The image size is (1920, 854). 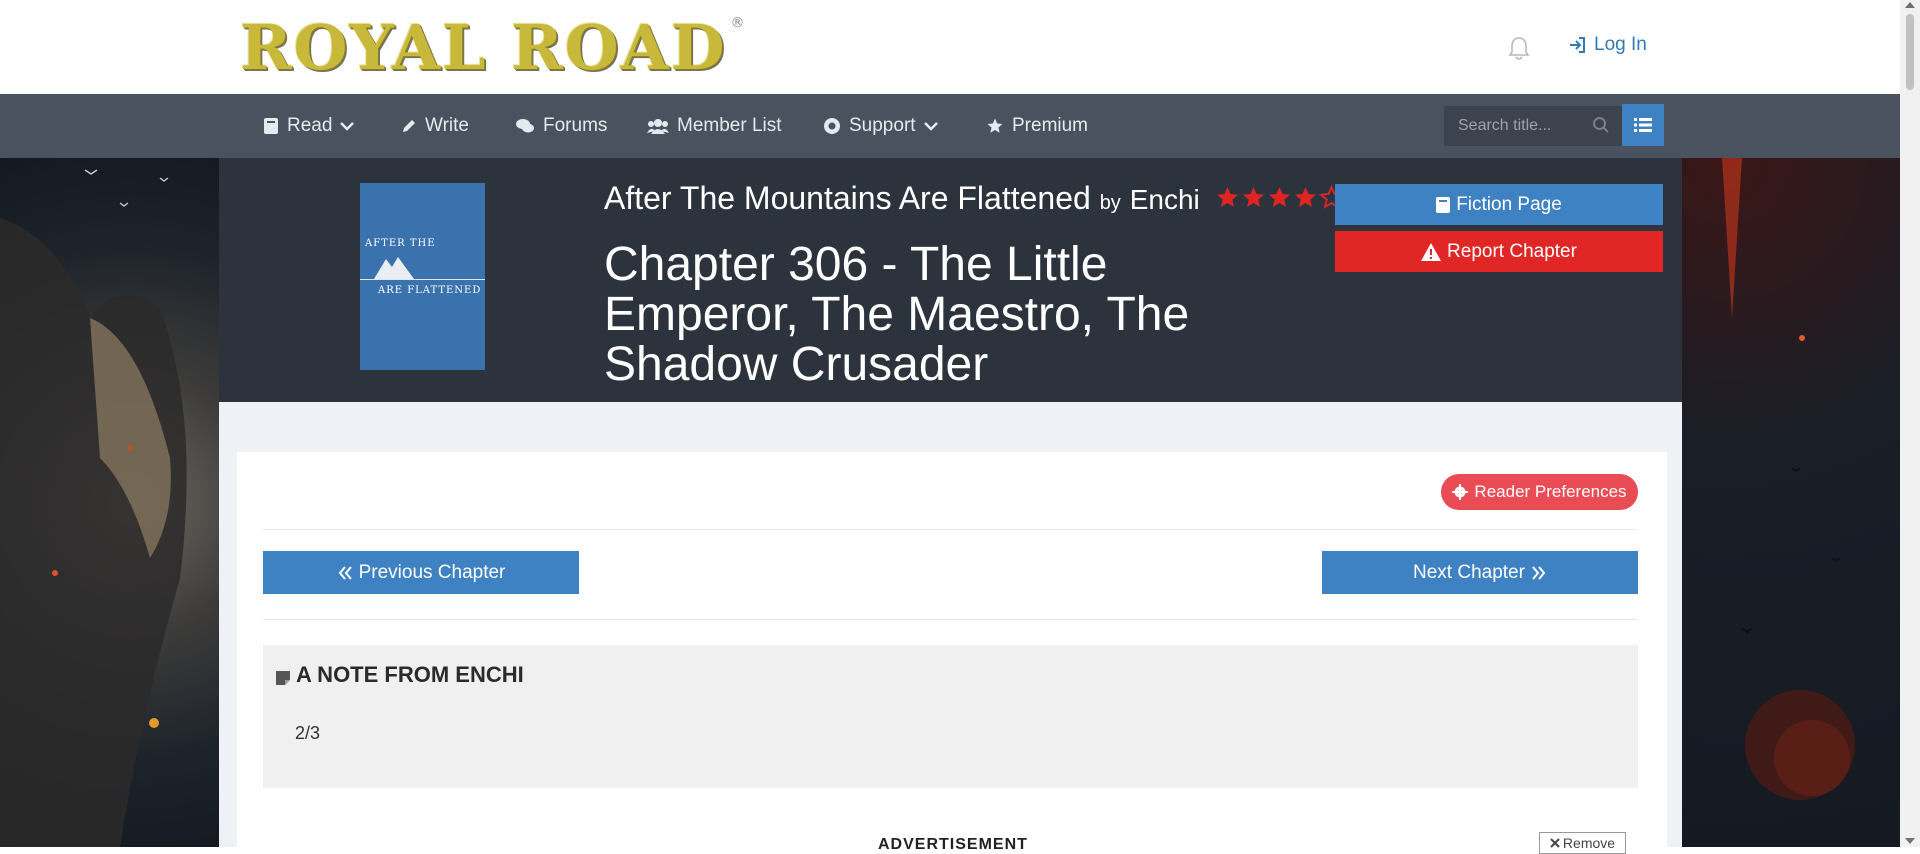 I want to click on lifering-icon, so click(x=832, y=126).